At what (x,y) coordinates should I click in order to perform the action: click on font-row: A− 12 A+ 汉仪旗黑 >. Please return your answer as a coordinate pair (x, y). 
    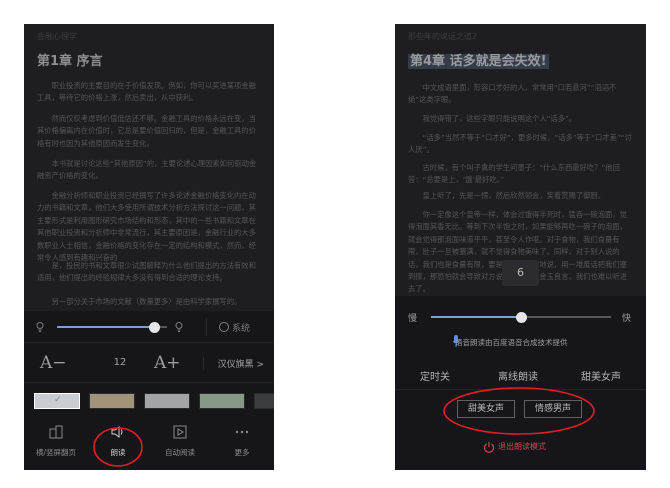
    Looking at the image, I should click on (149, 363).